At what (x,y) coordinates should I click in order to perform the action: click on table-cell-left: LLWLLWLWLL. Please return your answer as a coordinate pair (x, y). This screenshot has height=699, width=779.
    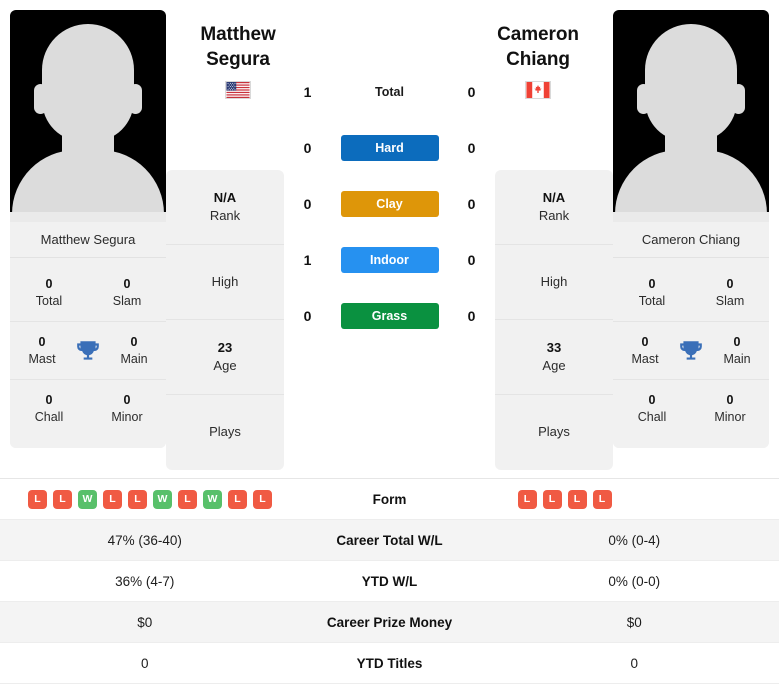
    Looking at the image, I should click on (145, 499).